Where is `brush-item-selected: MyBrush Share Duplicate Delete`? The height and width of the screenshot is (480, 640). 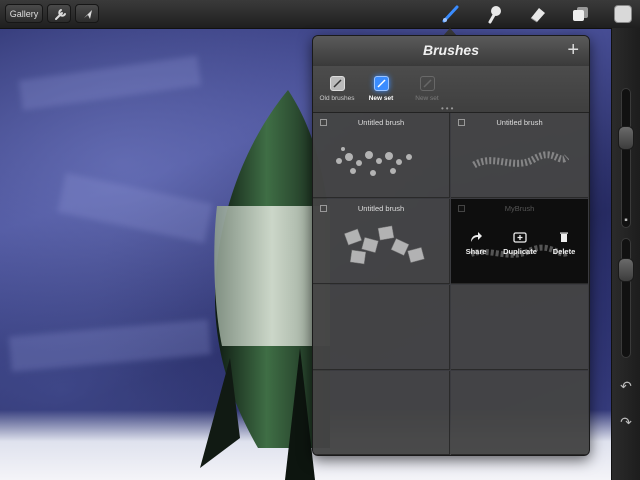 brush-item-selected: MyBrush Share Duplicate Delete is located at coordinates (519, 241).